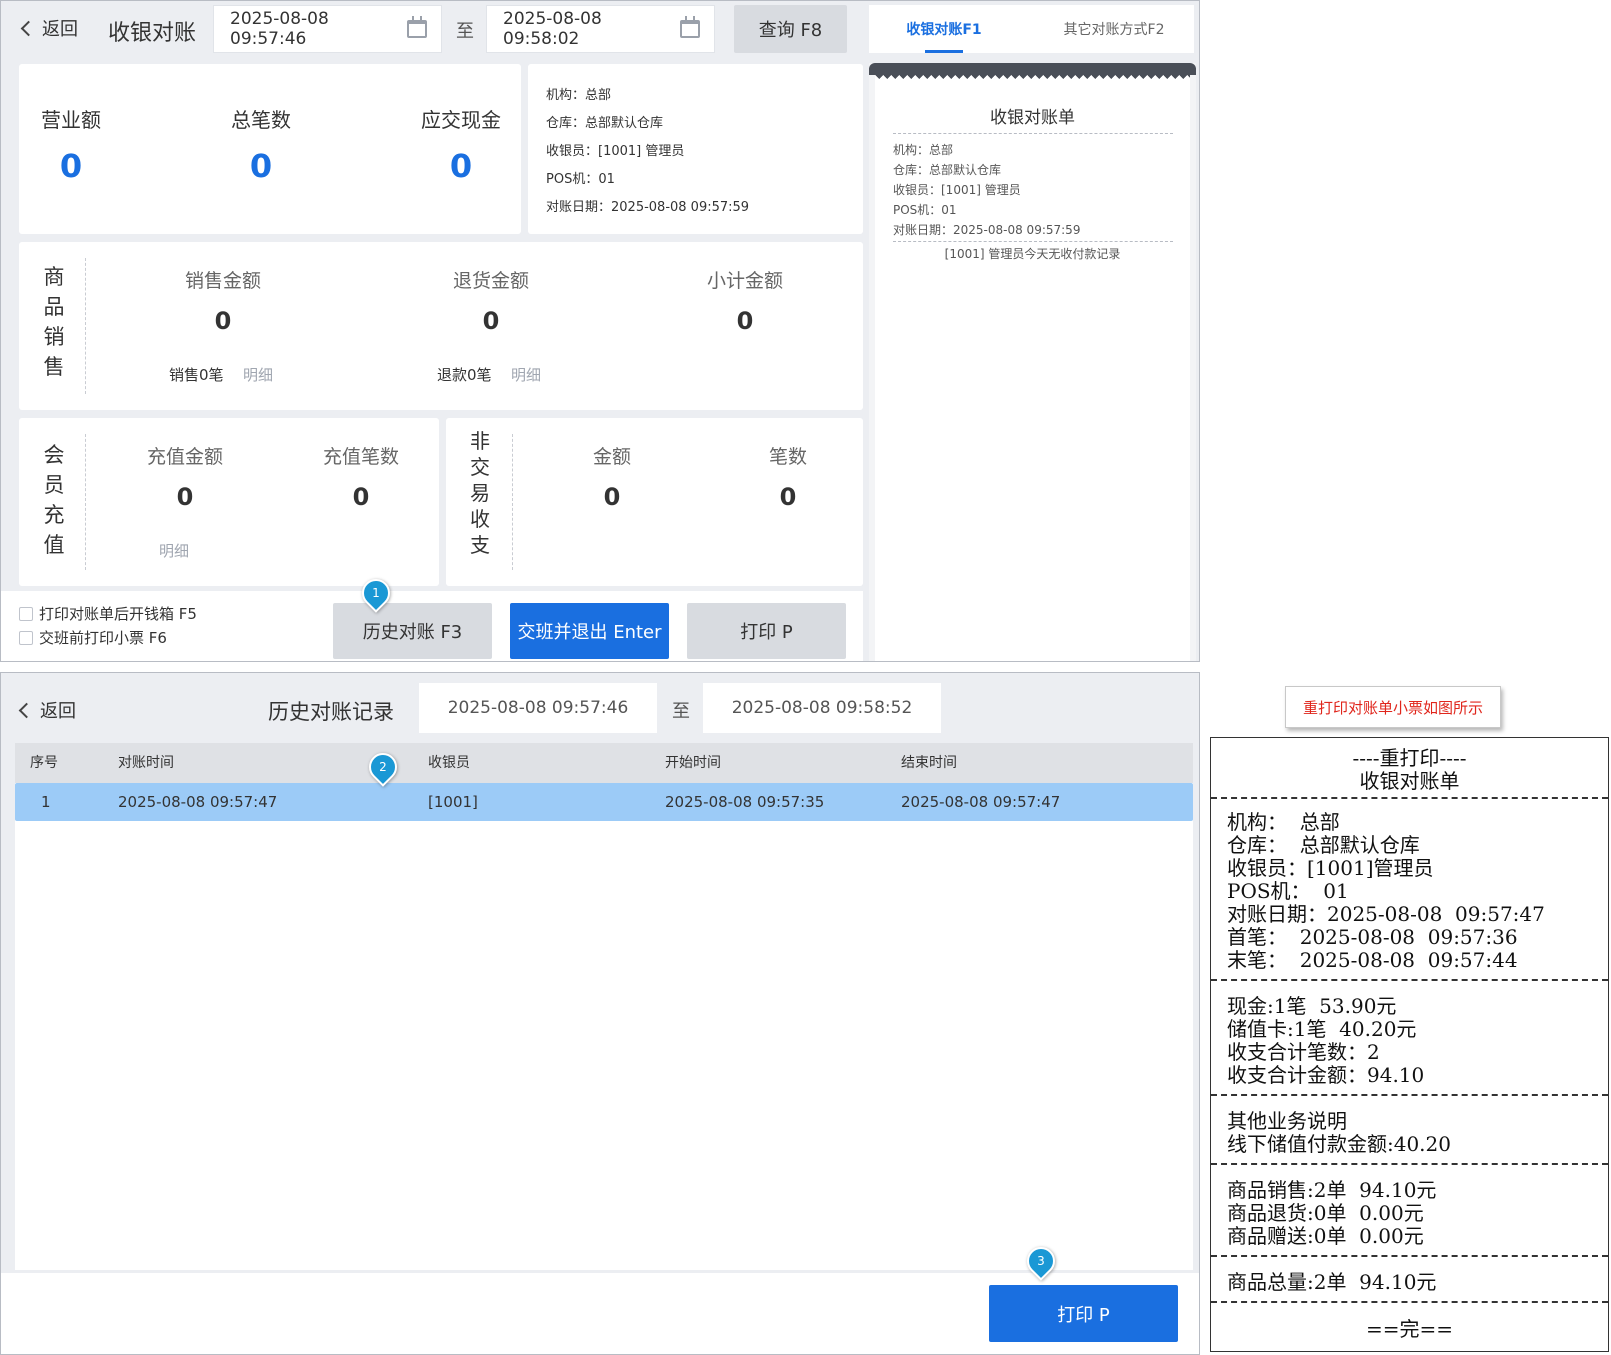 Image resolution: width=1611 pixels, height=1355 pixels. I want to click on ticket-line: 商品总量:2单 94.10元, so click(1332, 1282).